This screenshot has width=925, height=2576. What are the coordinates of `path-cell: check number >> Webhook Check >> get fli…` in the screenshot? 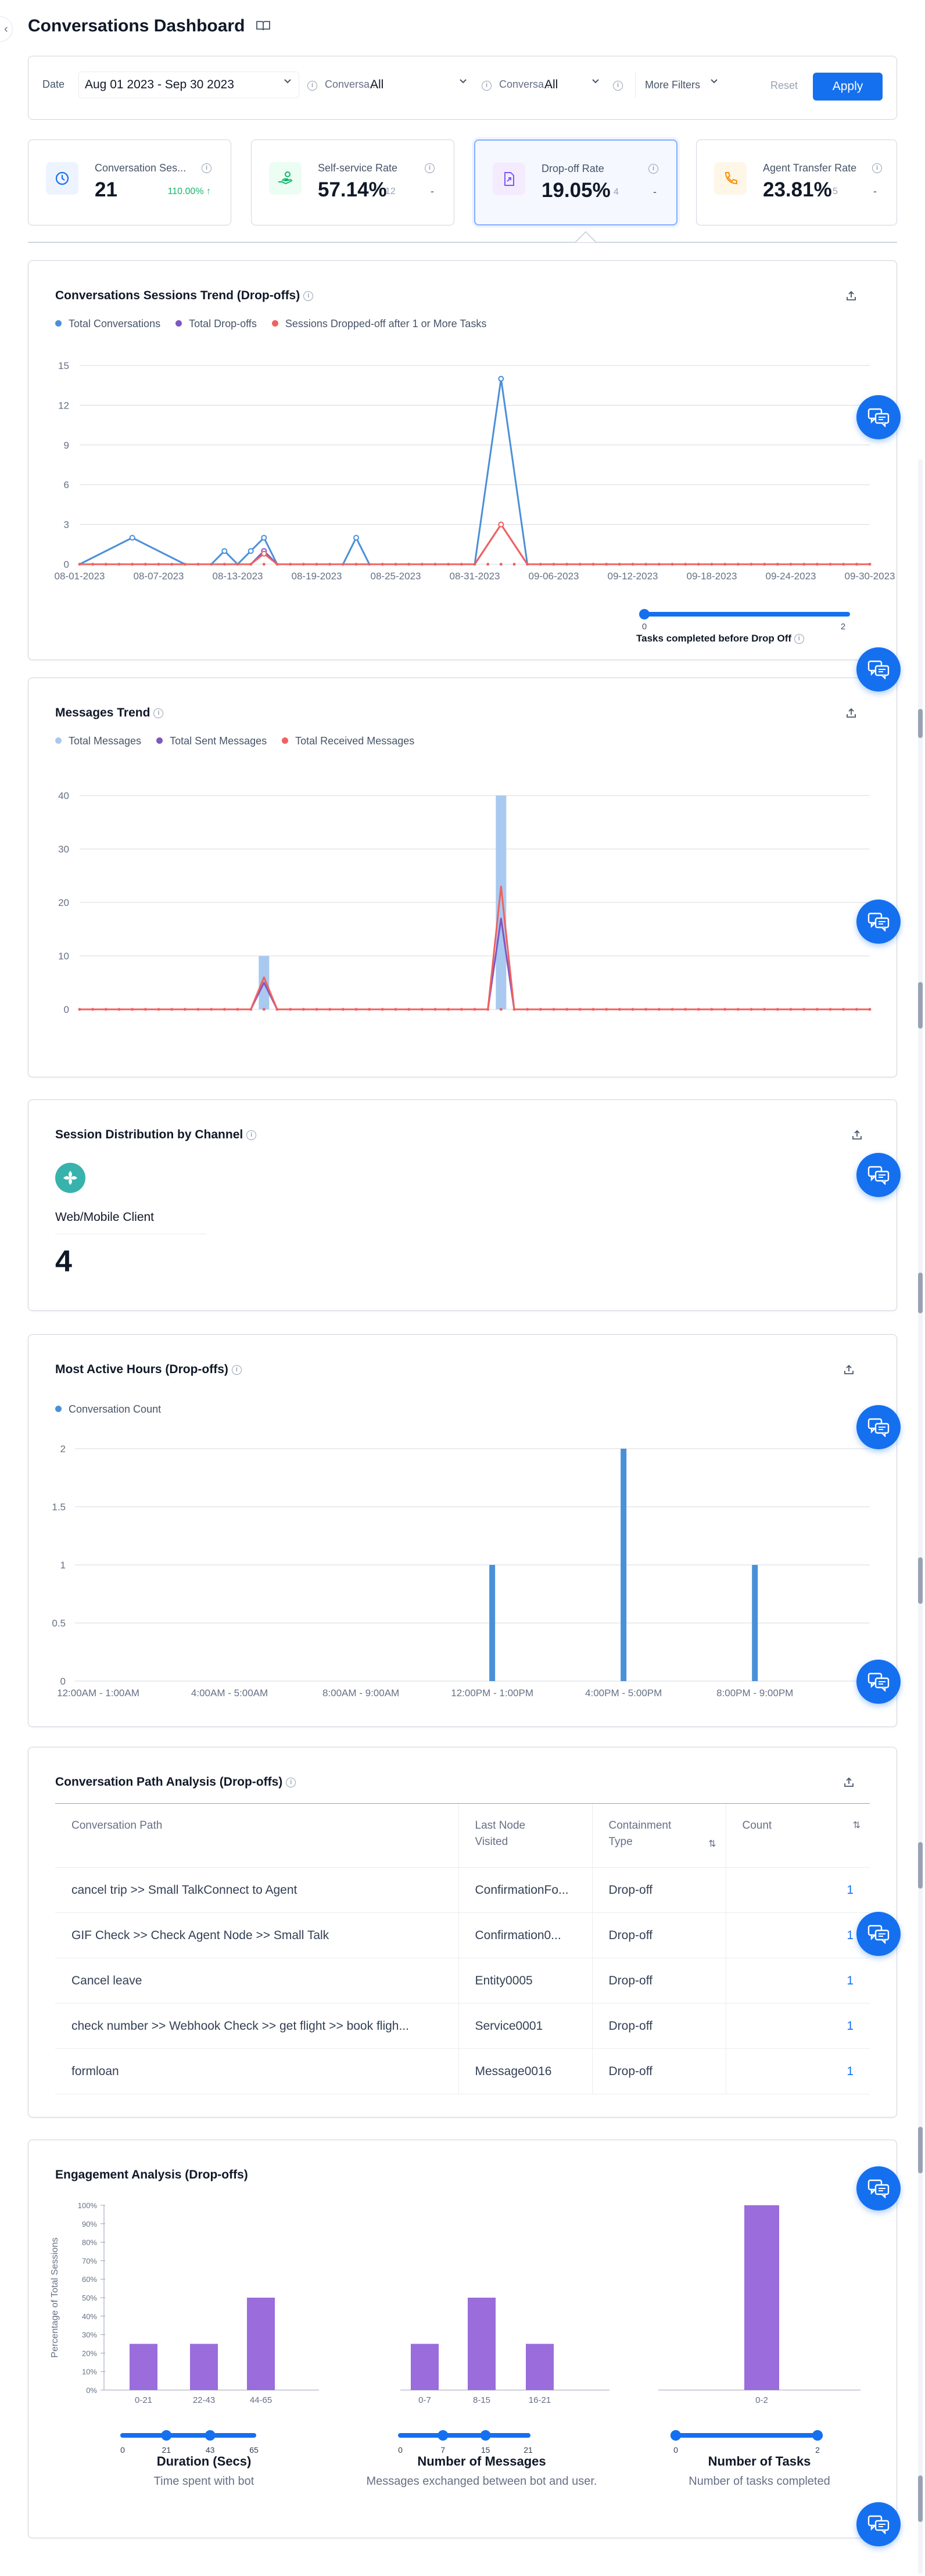 It's located at (256, 2026).